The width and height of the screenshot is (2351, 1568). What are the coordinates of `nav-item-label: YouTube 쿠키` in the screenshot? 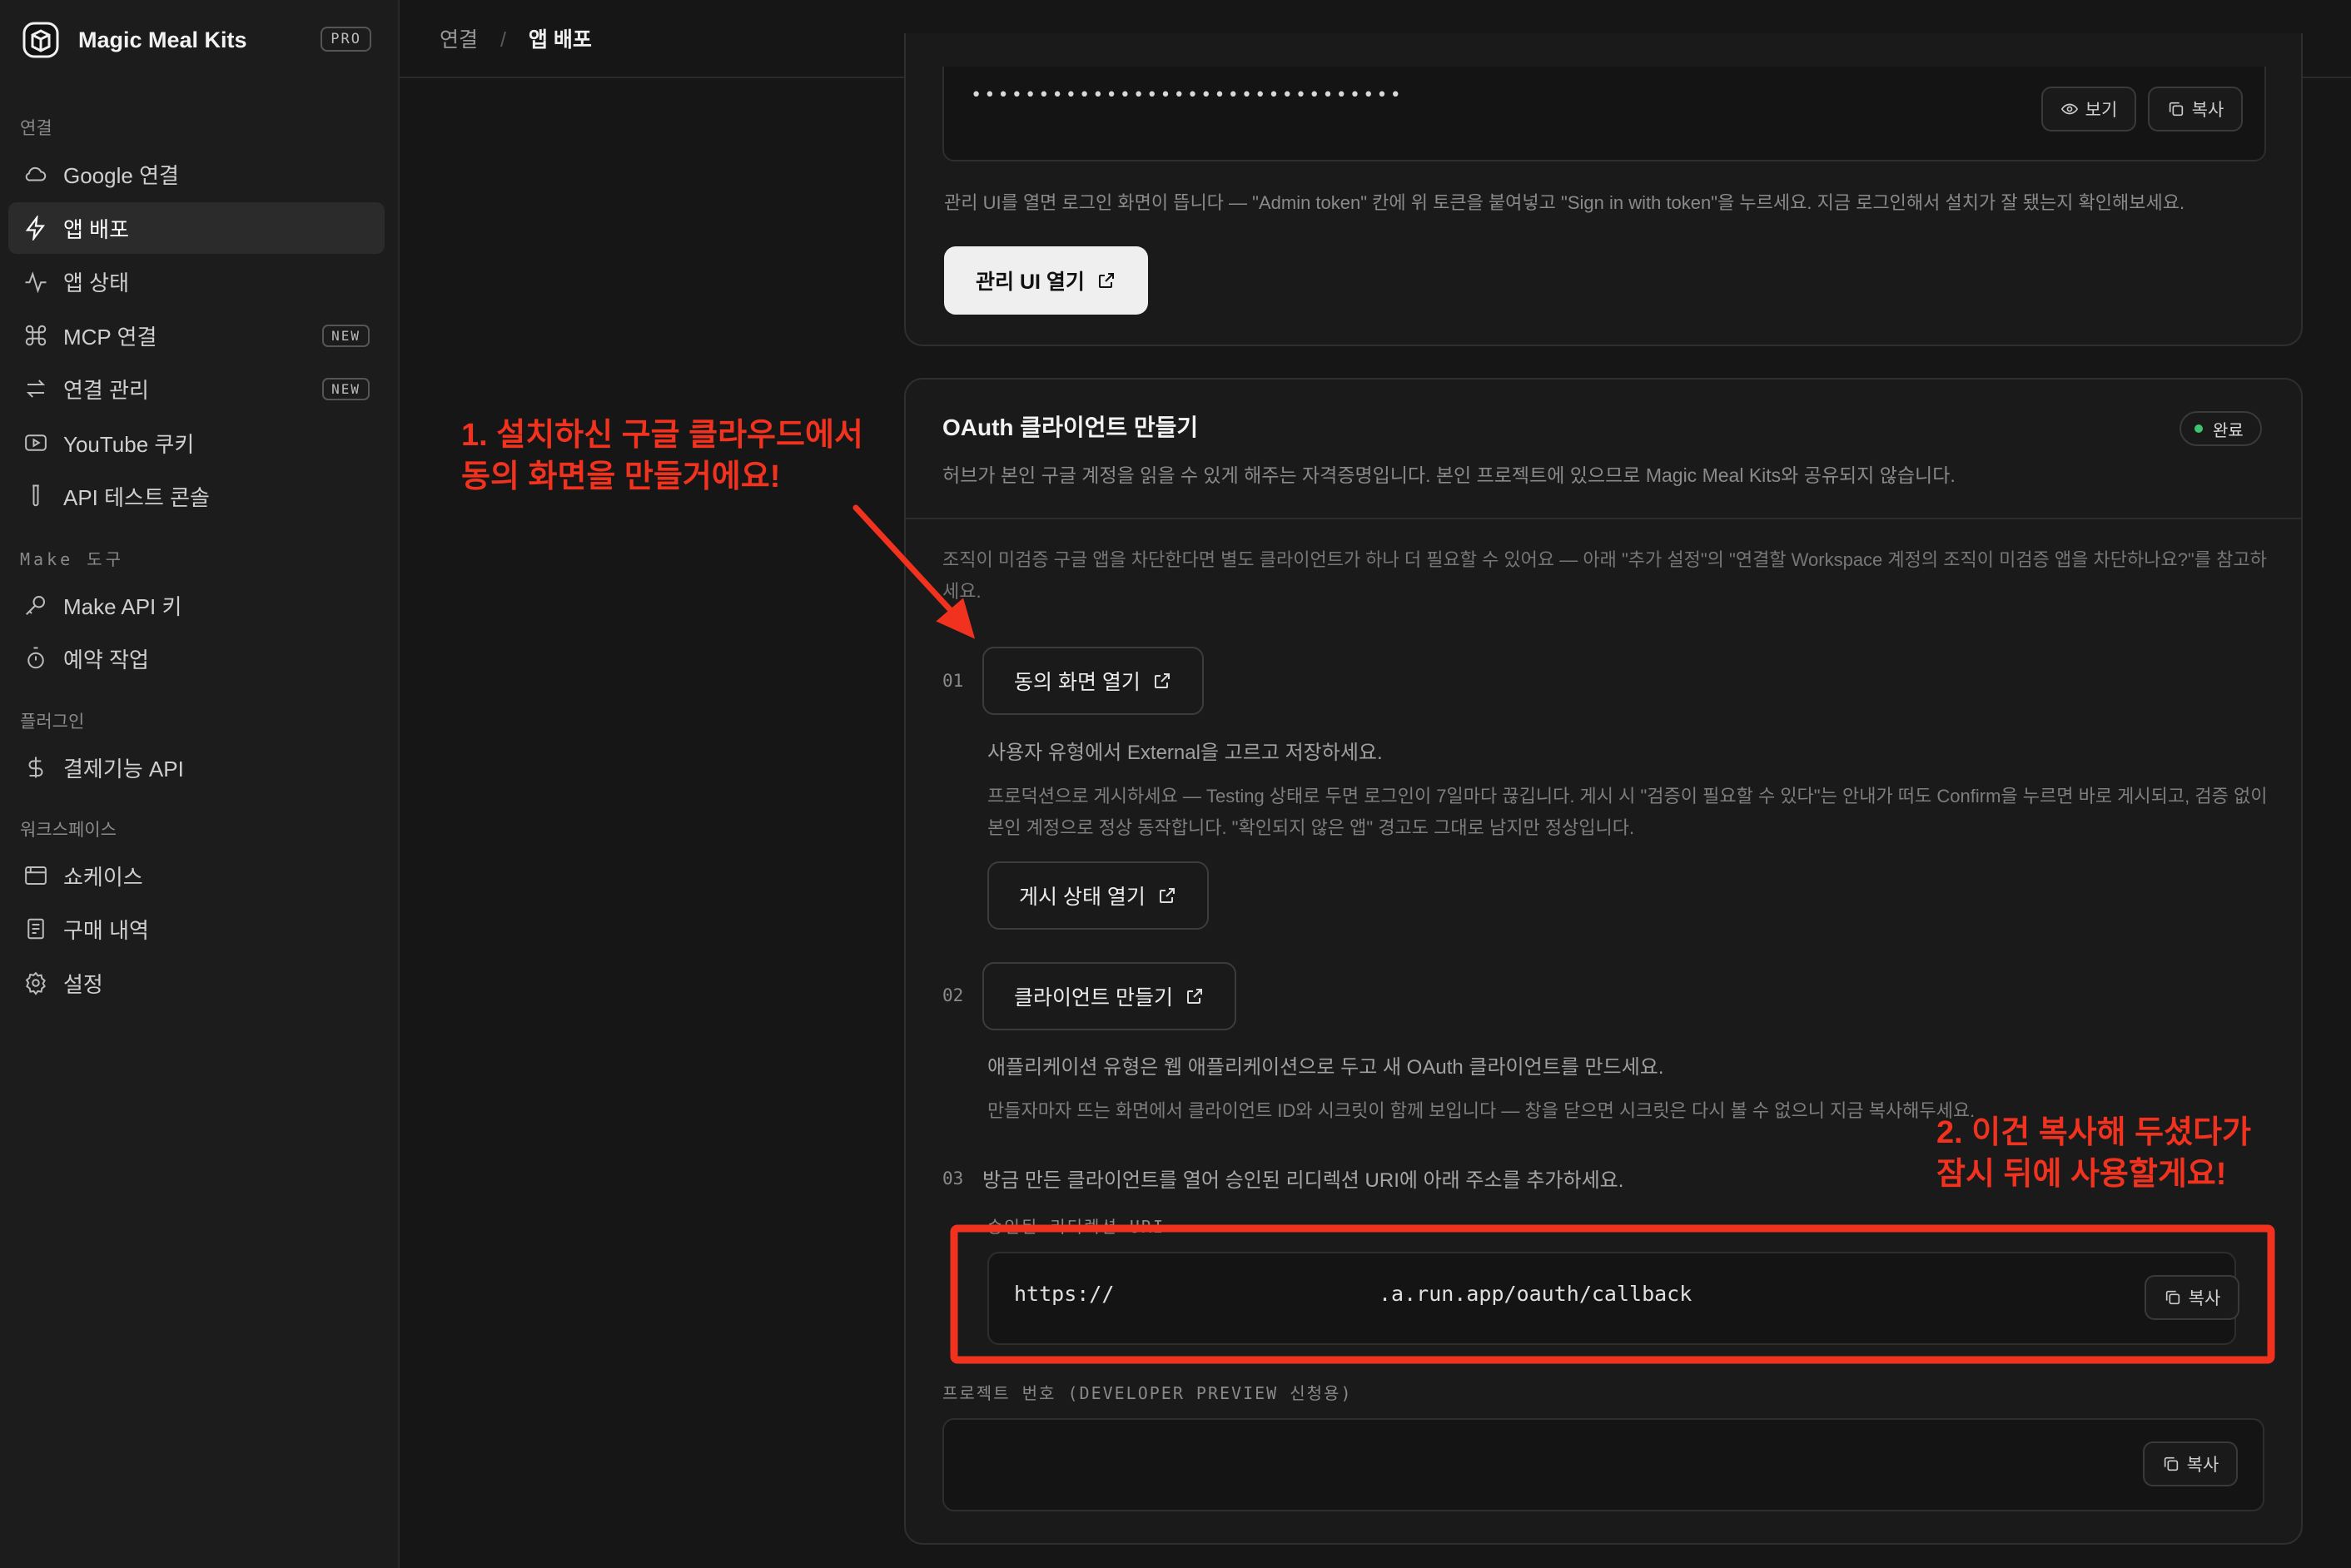 It's located at (129, 444).